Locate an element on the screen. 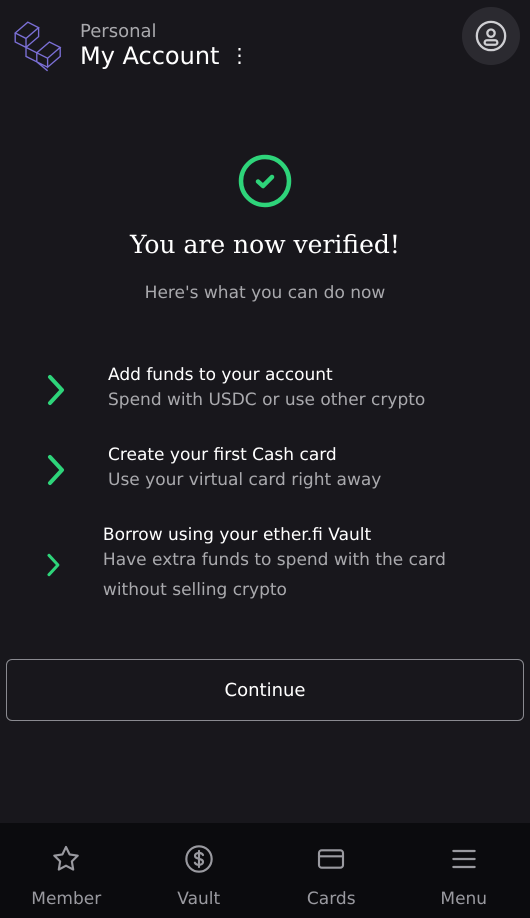  step-item: Create your first Cash card Use your virtual card right away is located at coordinates (273, 470).